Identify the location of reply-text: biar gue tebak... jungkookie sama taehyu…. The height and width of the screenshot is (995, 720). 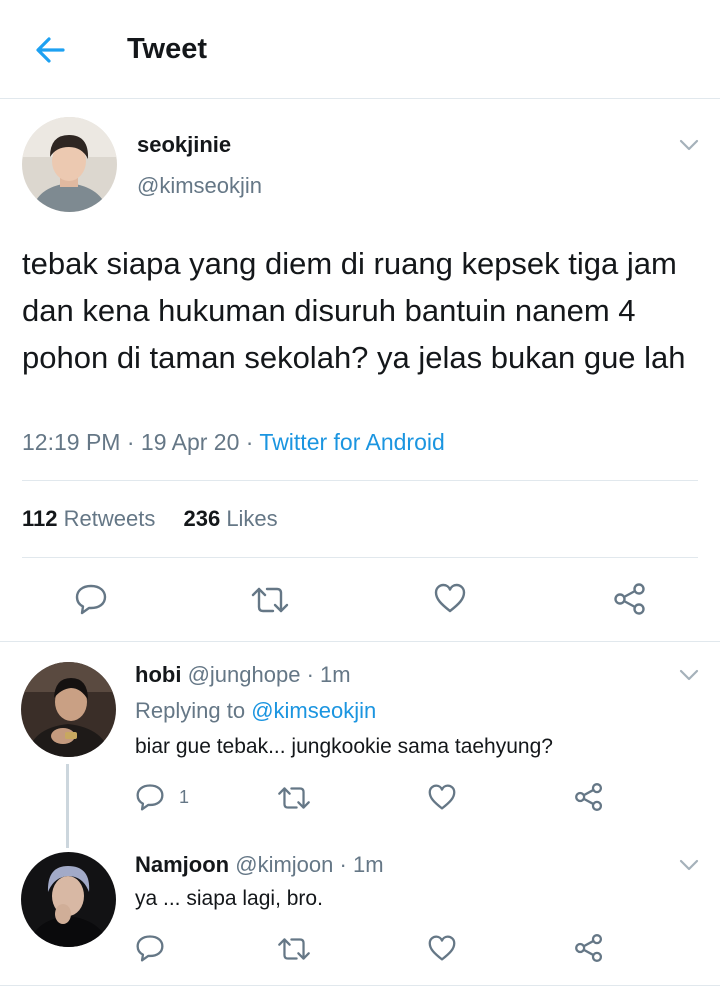
(344, 746).